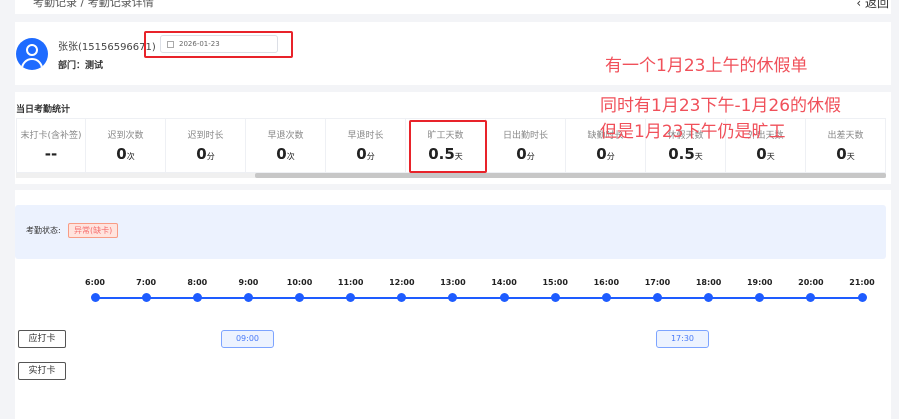 The height and width of the screenshot is (419, 899). What do you see at coordinates (657, 282) in the screenshot?
I see `timeline-label: 17:00` at bounding box center [657, 282].